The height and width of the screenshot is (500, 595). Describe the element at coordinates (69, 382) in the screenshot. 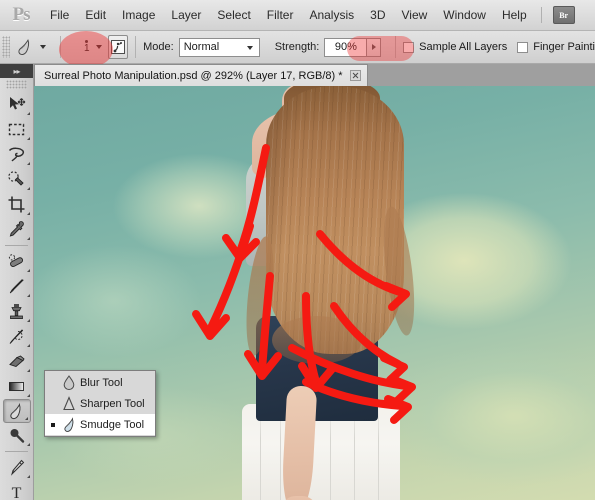

I see `blur-drop-icon` at that location.